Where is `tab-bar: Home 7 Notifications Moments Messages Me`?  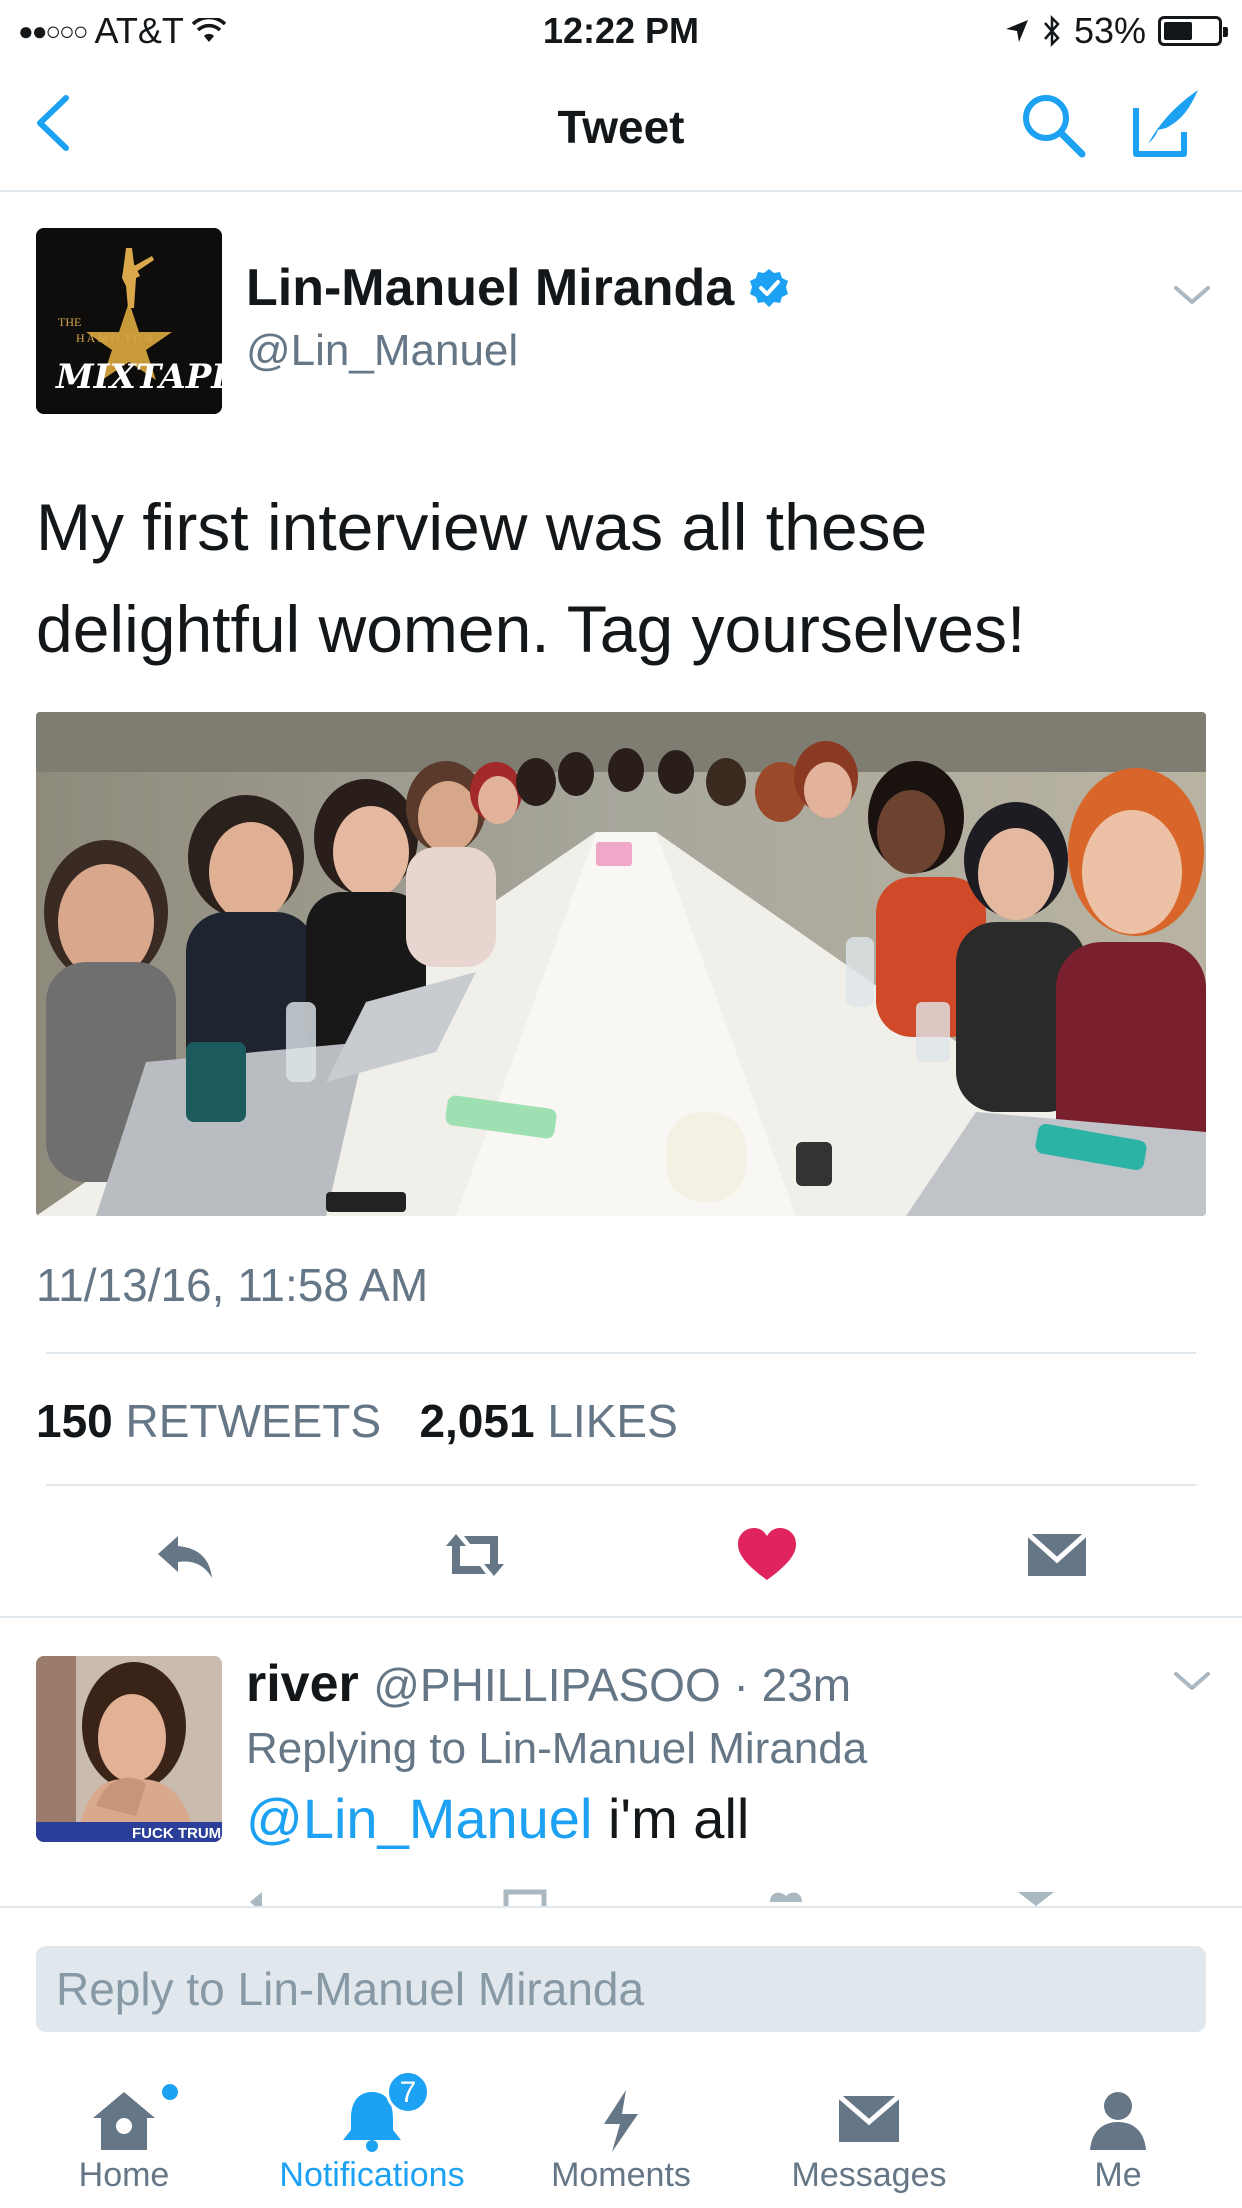
tab-bar: Home 7 Notifications Moments Messages Me is located at coordinates (621, 2124).